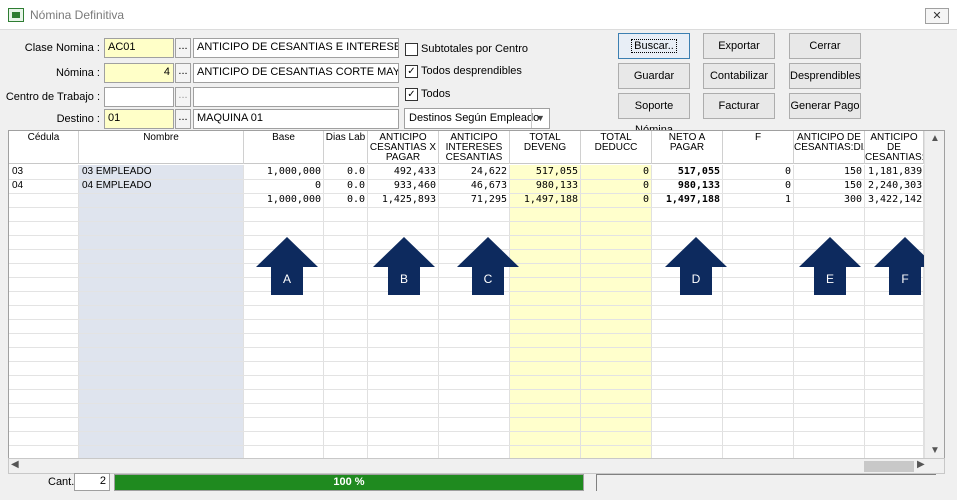  I want to click on cell-anticipo-base: 1,181,839, so click(894, 172).